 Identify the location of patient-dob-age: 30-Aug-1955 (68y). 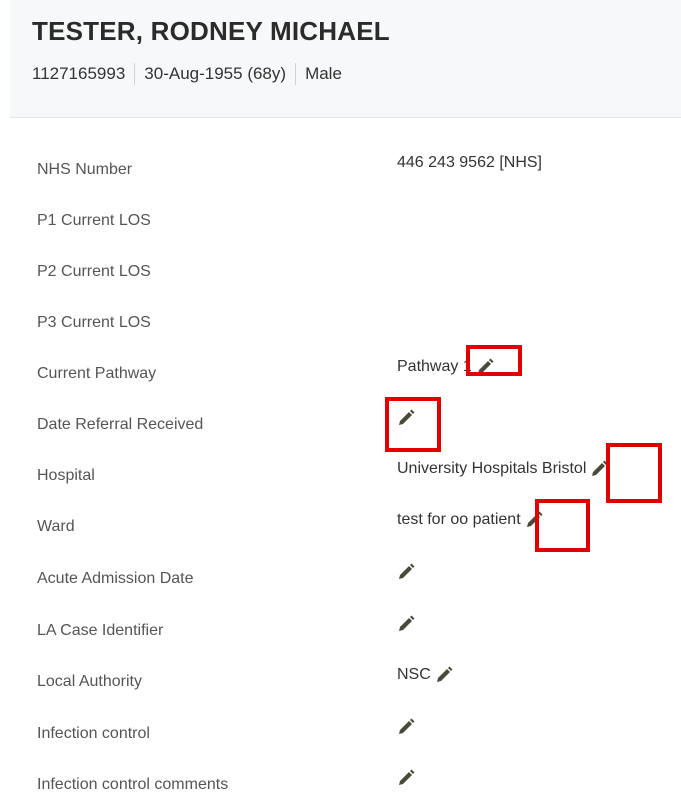
(215, 73).